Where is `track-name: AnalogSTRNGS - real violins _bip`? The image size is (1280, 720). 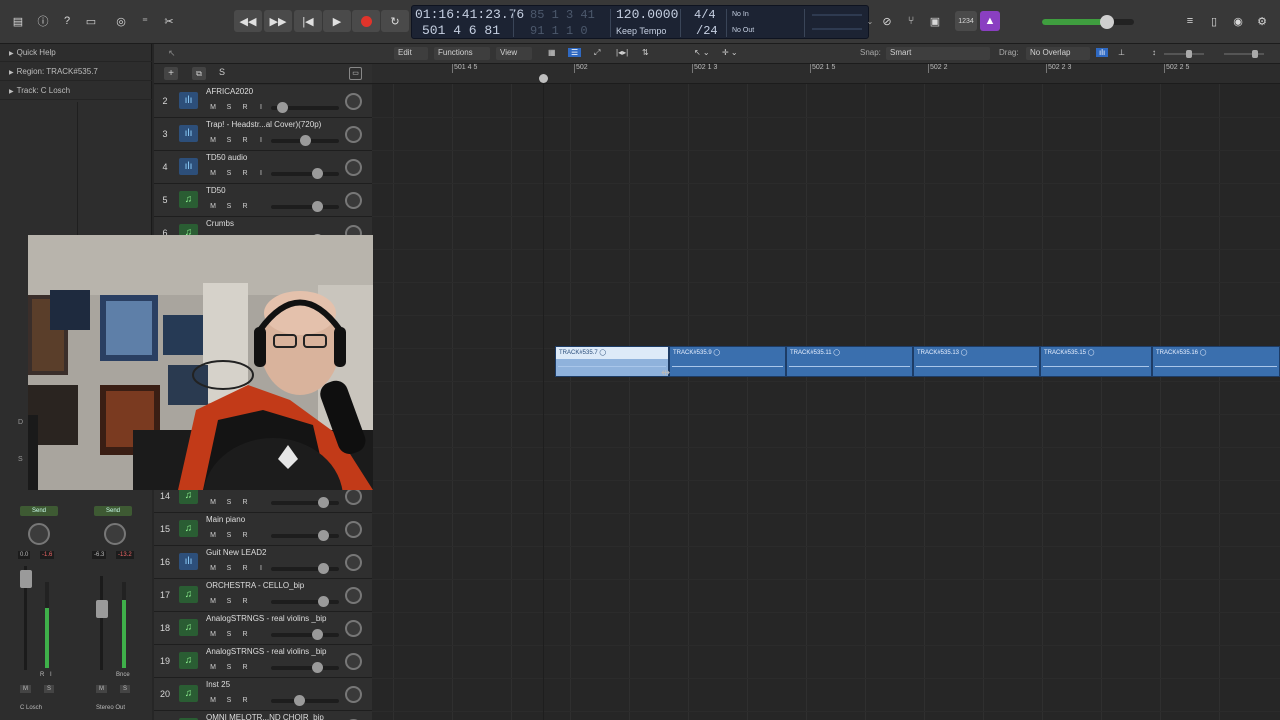 track-name: AnalogSTRNGS - real violins _bip is located at coordinates (266, 618).